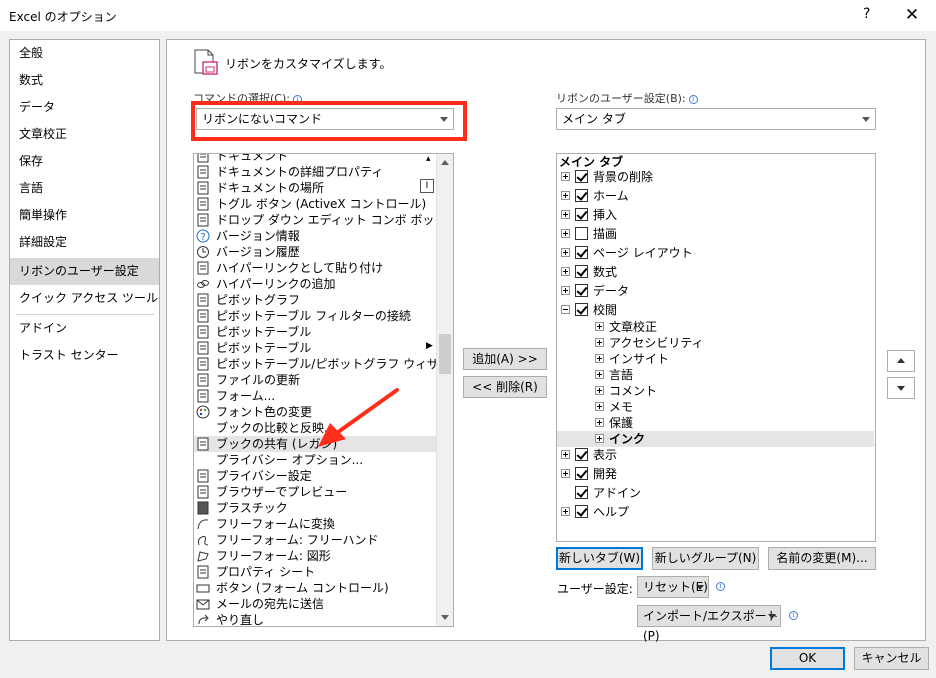  Describe the element at coordinates (315, 300) in the screenshot. I see `command-list-item: ピボットグラフ` at that location.